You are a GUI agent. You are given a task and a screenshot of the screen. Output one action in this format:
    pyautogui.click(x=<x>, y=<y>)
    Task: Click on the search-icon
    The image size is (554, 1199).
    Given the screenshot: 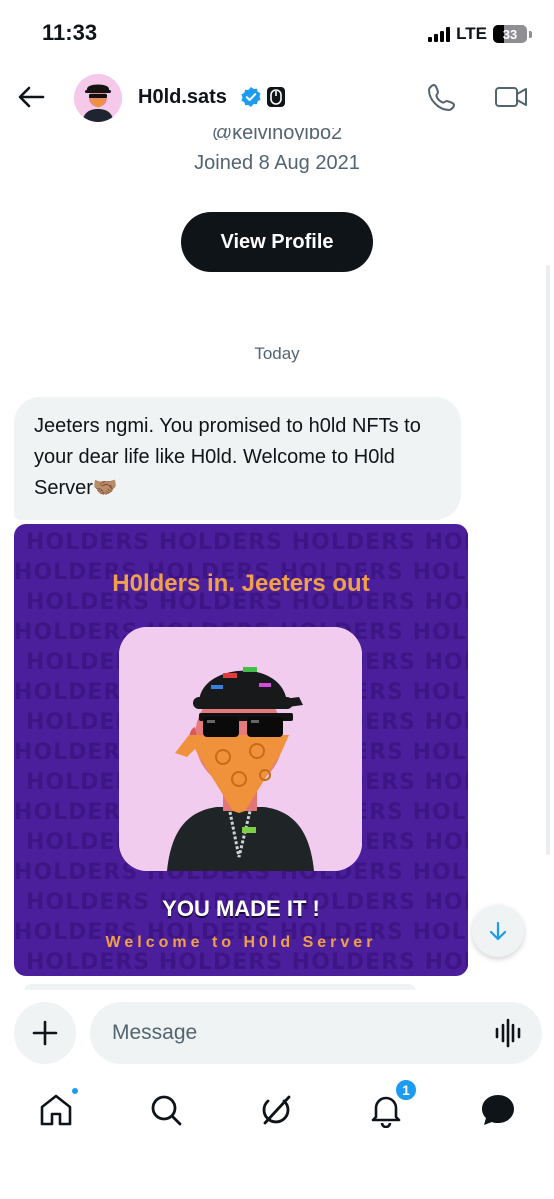 What is the action you would take?
    pyautogui.click(x=166, y=1110)
    